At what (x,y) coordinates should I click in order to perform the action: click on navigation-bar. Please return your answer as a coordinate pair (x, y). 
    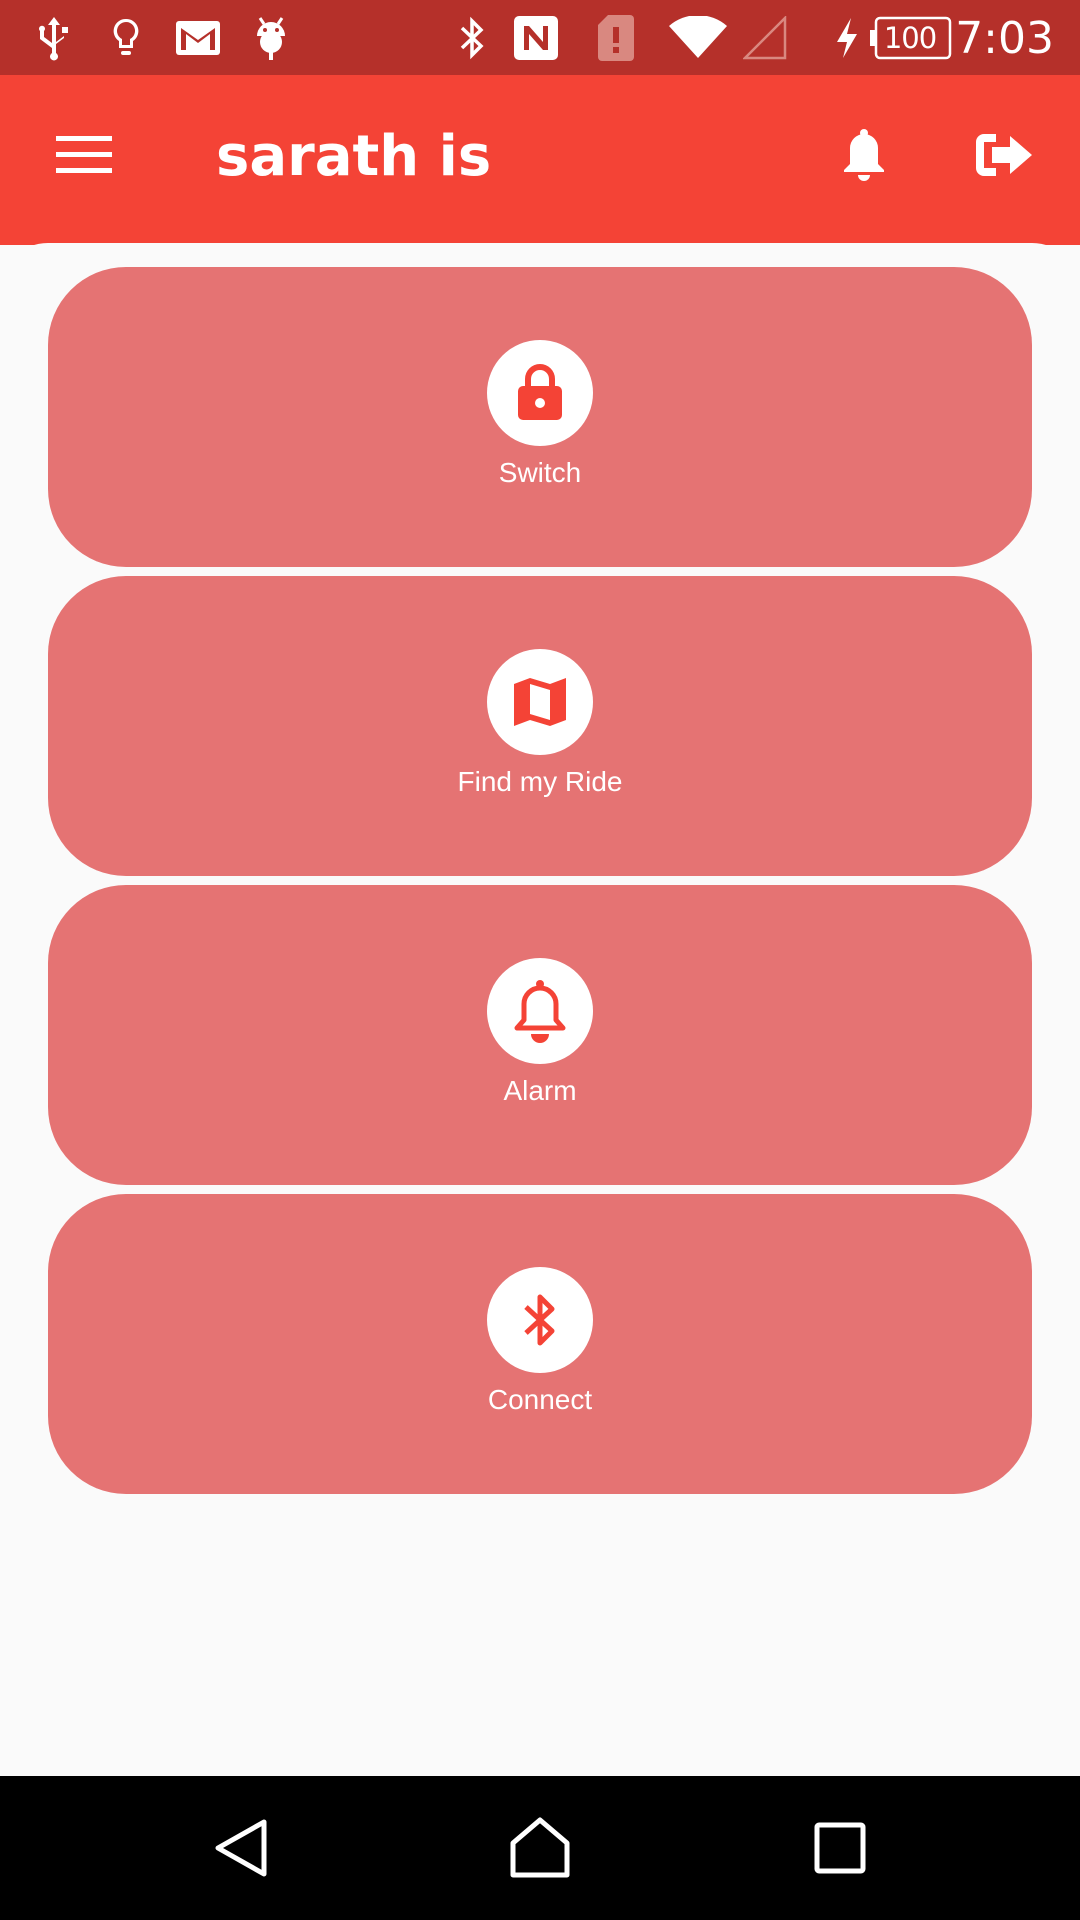
    Looking at the image, I should click on (540, 1848).